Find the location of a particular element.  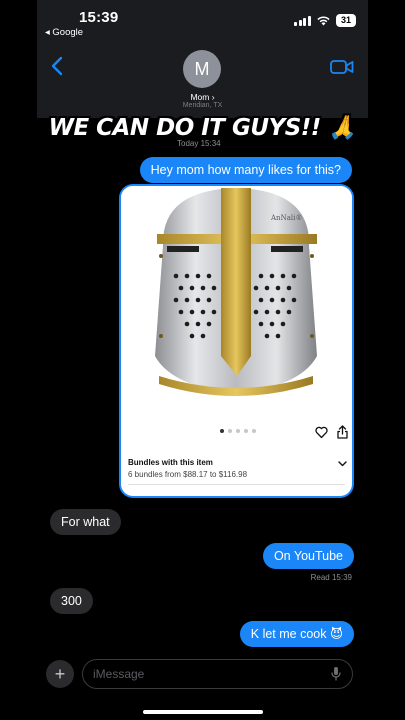

bundles-title: Bundles with this item is located at coordinates (170, 462).